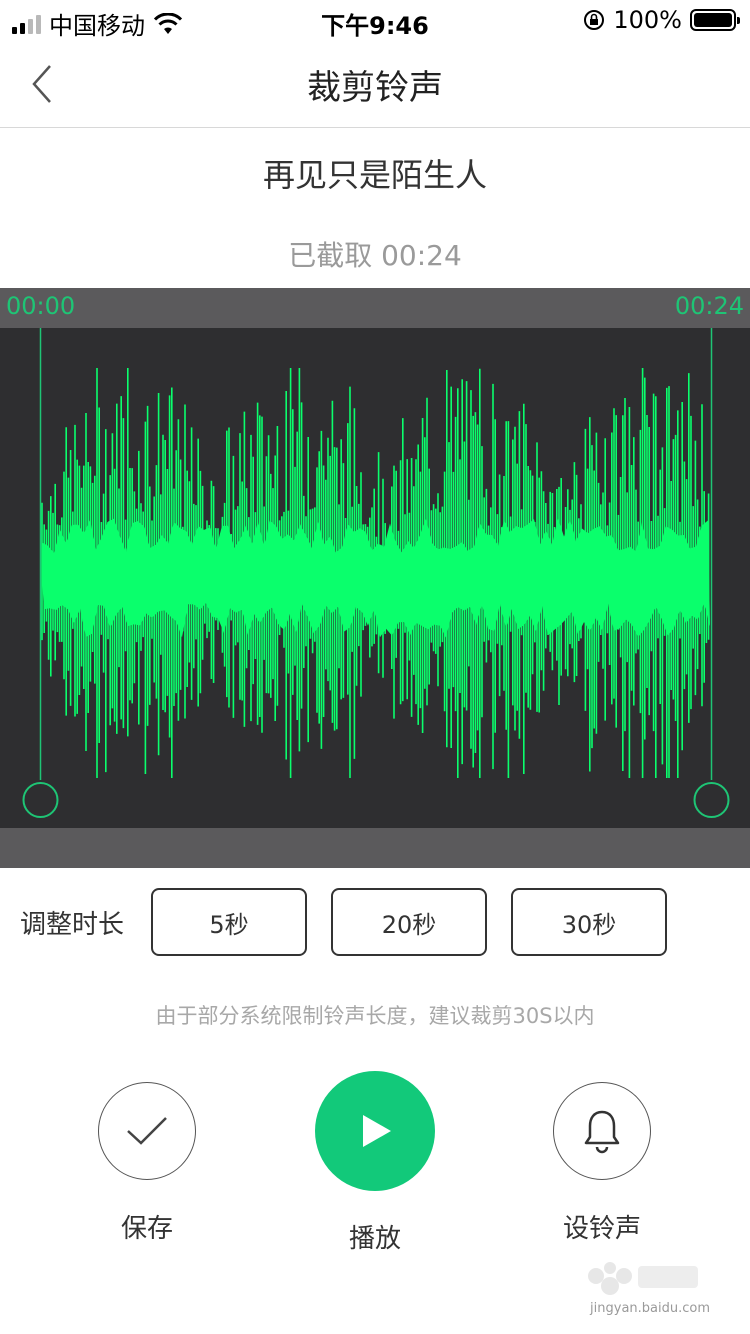 The width and height of the screenshot is (750, 1334). Describe the element at coordinates (375, 255) in the screenshot. I see `clip-duration-info: 已截取 00:24` at that location.